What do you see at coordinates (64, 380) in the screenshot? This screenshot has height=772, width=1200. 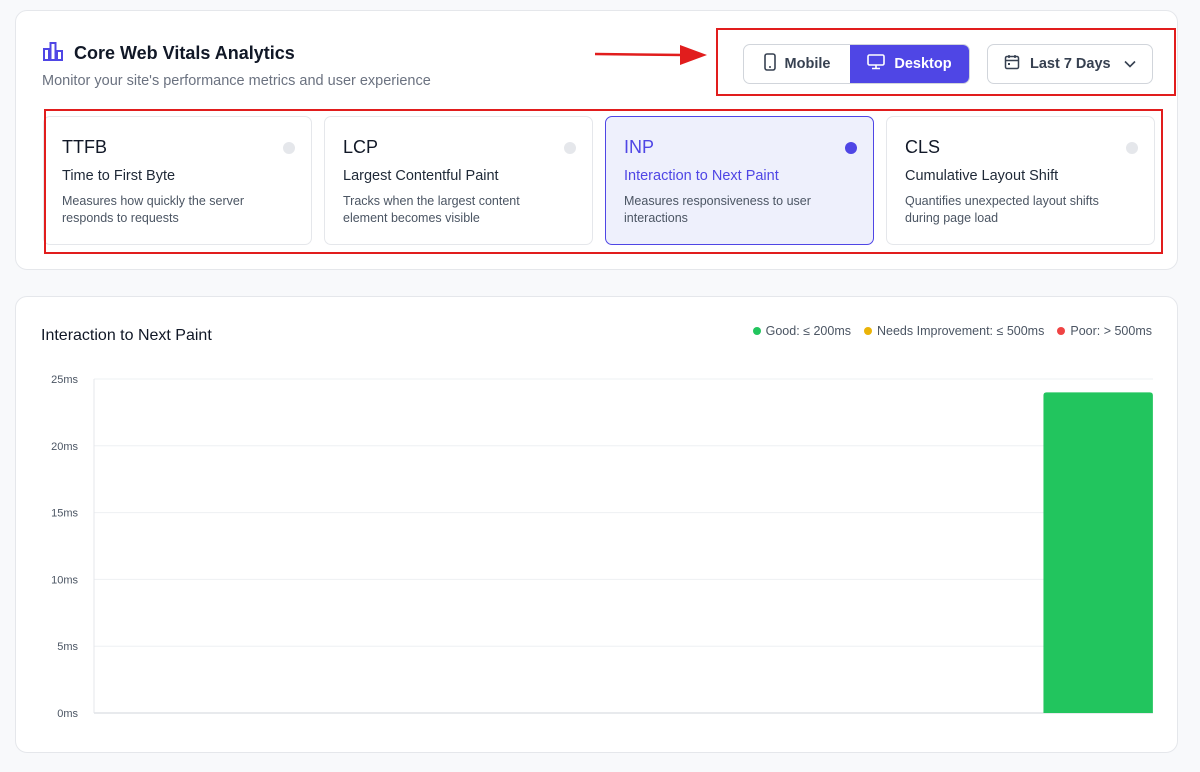 I see `y-tick-label: 25ms` at bounding box center [64, 380].